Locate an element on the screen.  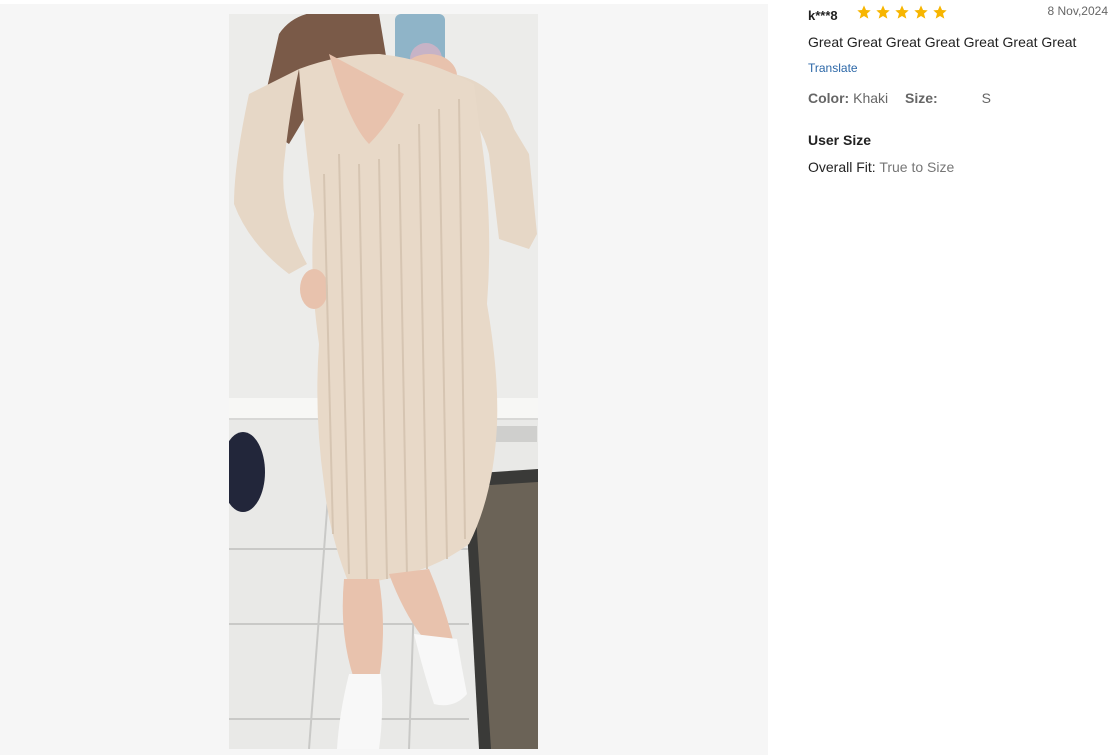
overall-fit-label: Overall Fit: is located at coordinates (842, 167).